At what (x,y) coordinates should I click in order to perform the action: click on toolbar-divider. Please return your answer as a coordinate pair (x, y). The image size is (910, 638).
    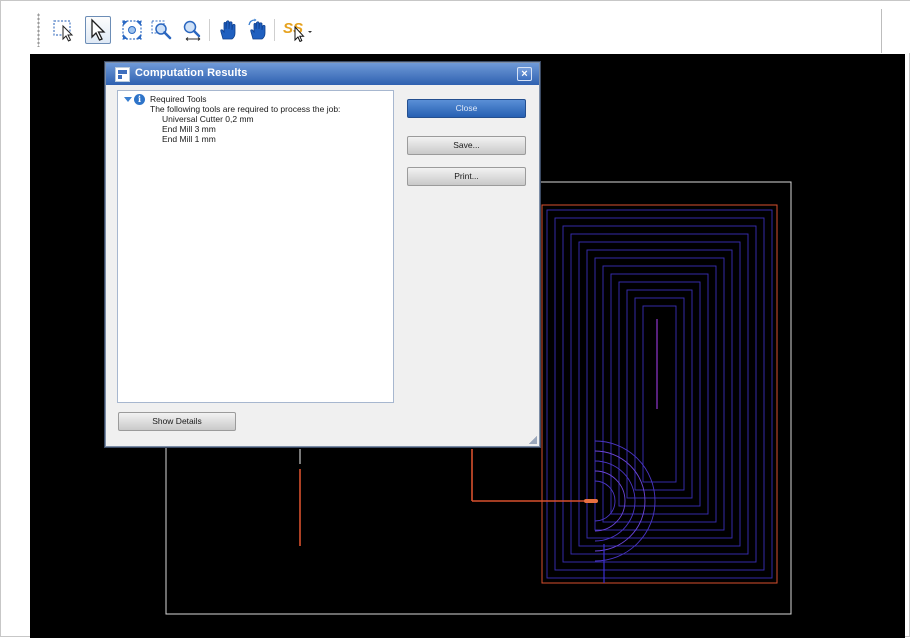
    Looking at the image, I should click on (881, 31).